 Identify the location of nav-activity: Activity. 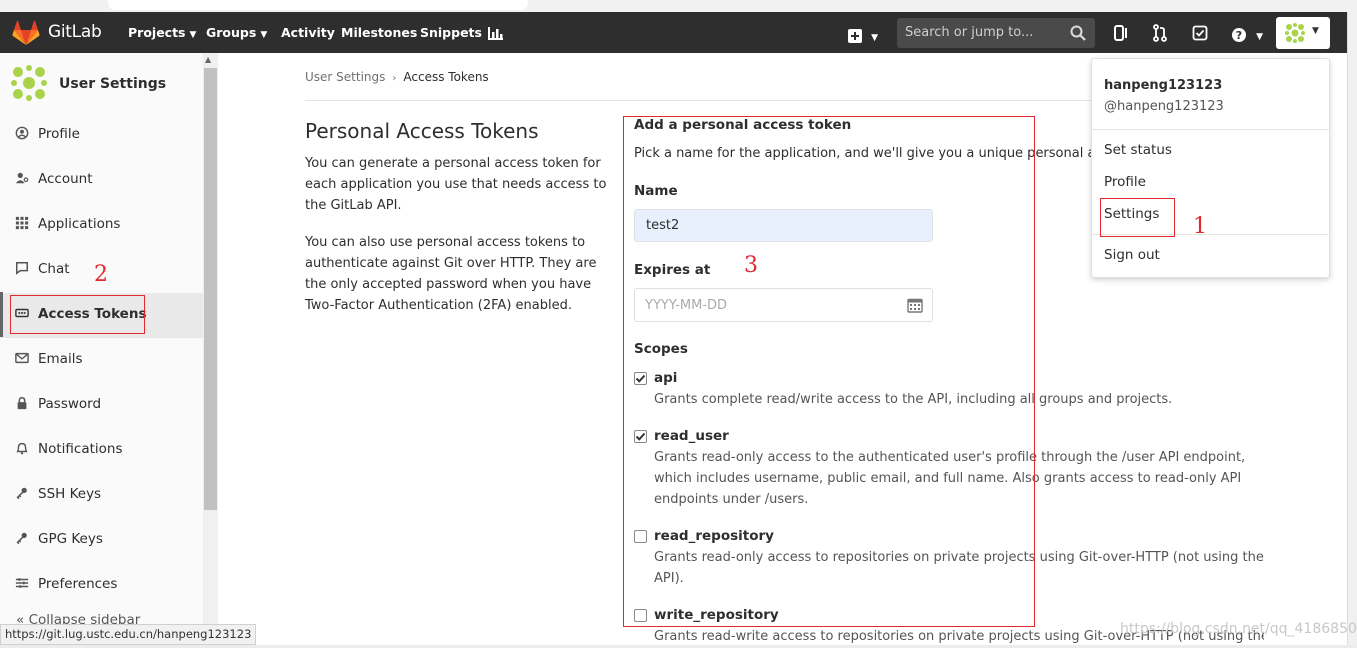
(308, 32).